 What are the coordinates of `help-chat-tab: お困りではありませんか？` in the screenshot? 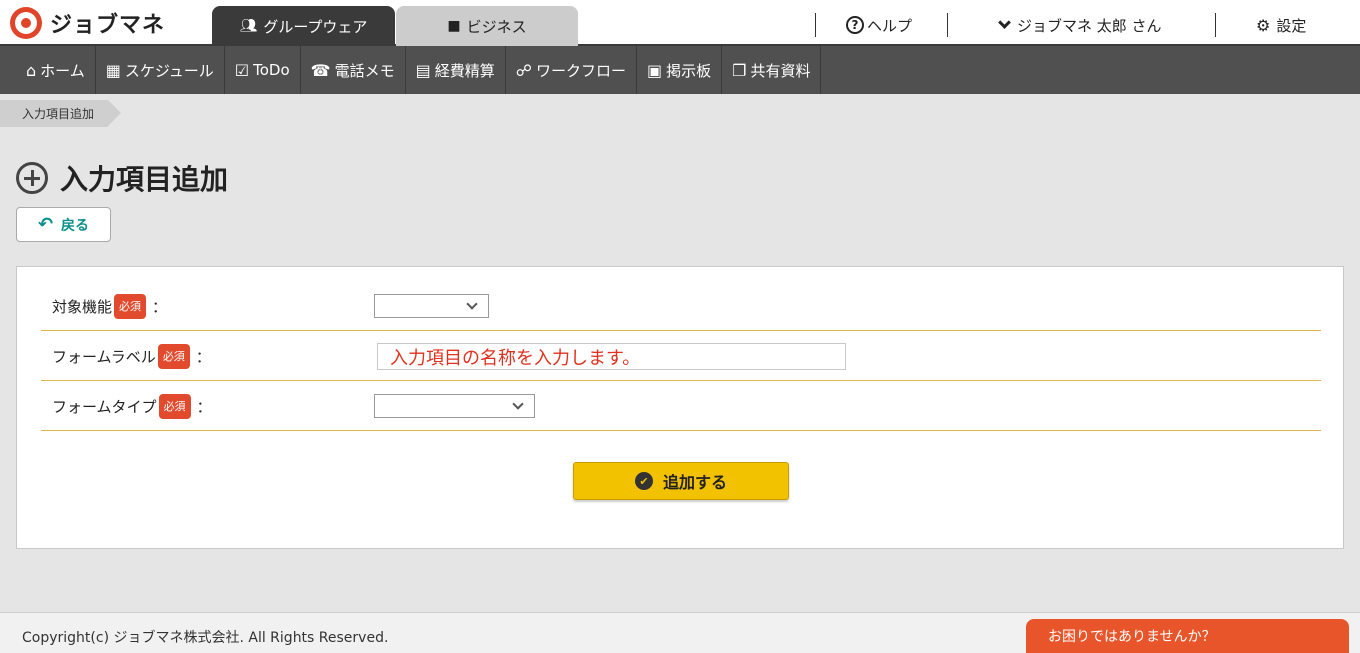 It's located at (1187, 636).